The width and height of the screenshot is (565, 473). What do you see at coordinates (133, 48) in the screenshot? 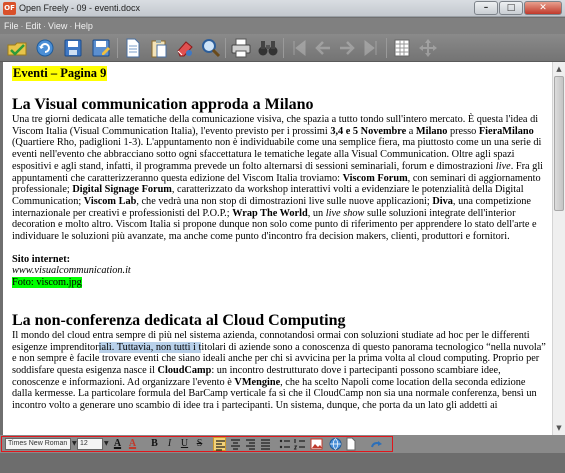
I see `document-icon` at bounding box center [133, 48].